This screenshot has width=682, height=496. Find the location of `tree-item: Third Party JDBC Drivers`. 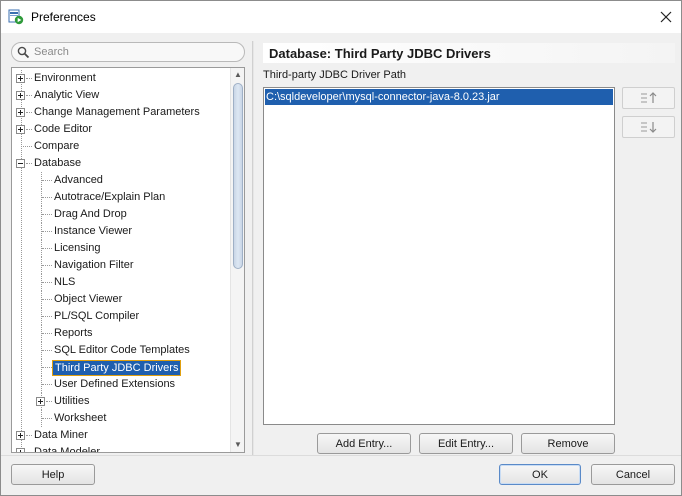

tree-item: Third Party JDBC Drivers is located at coordinates (121, 367).